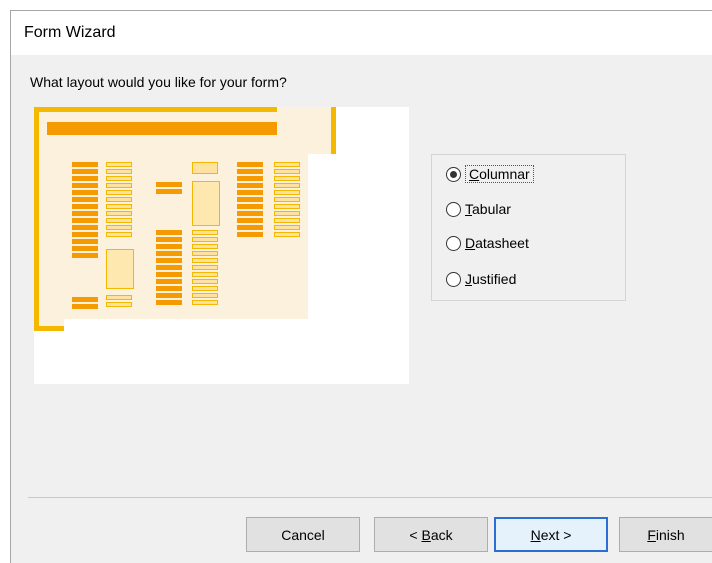 This screenshot has height=563, width=712. I want to click on mnemonic: B, so click(426, 534).